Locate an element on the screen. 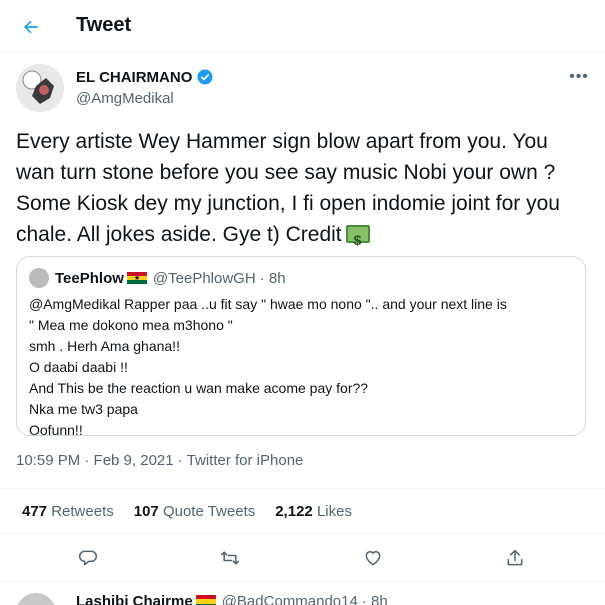 This screenshot has height=605, width=605. author-handle: @AmgMedikal is located at coordinates (125, 98).